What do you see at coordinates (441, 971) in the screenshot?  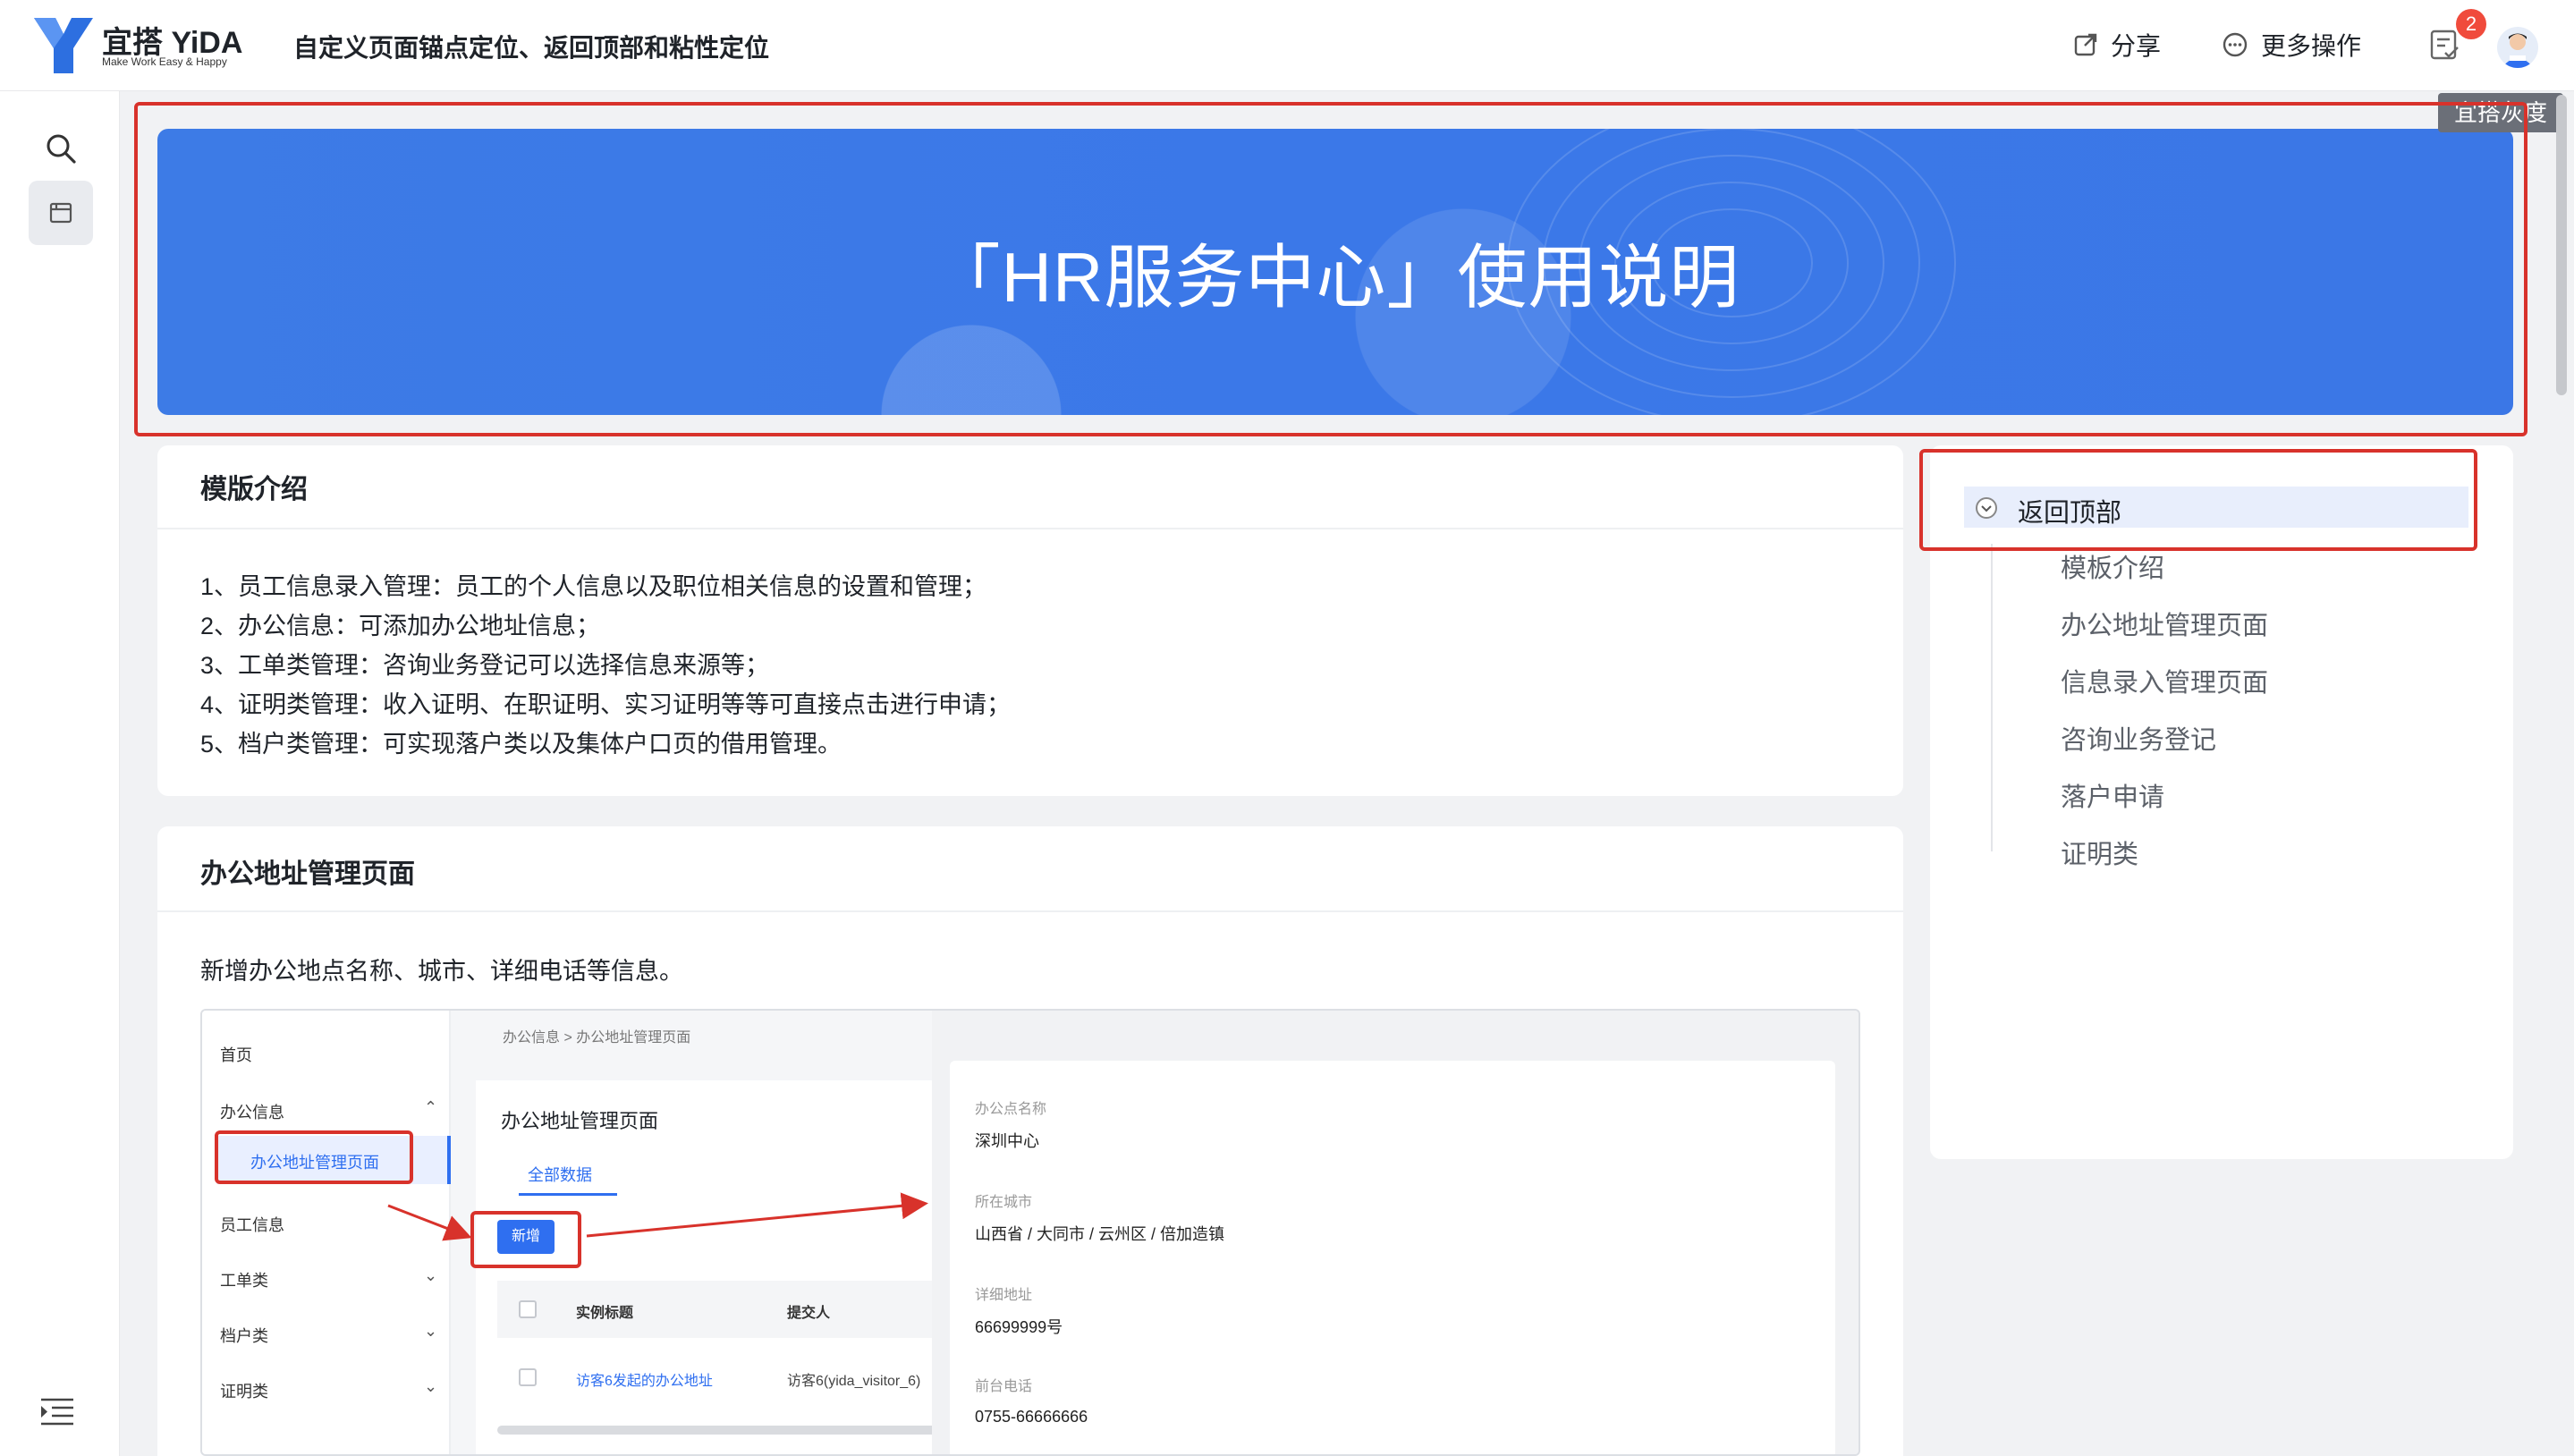 I see `office-description: 新增办公地点名称、城市、详细电话等信息。` at bounding box center [441, 971].